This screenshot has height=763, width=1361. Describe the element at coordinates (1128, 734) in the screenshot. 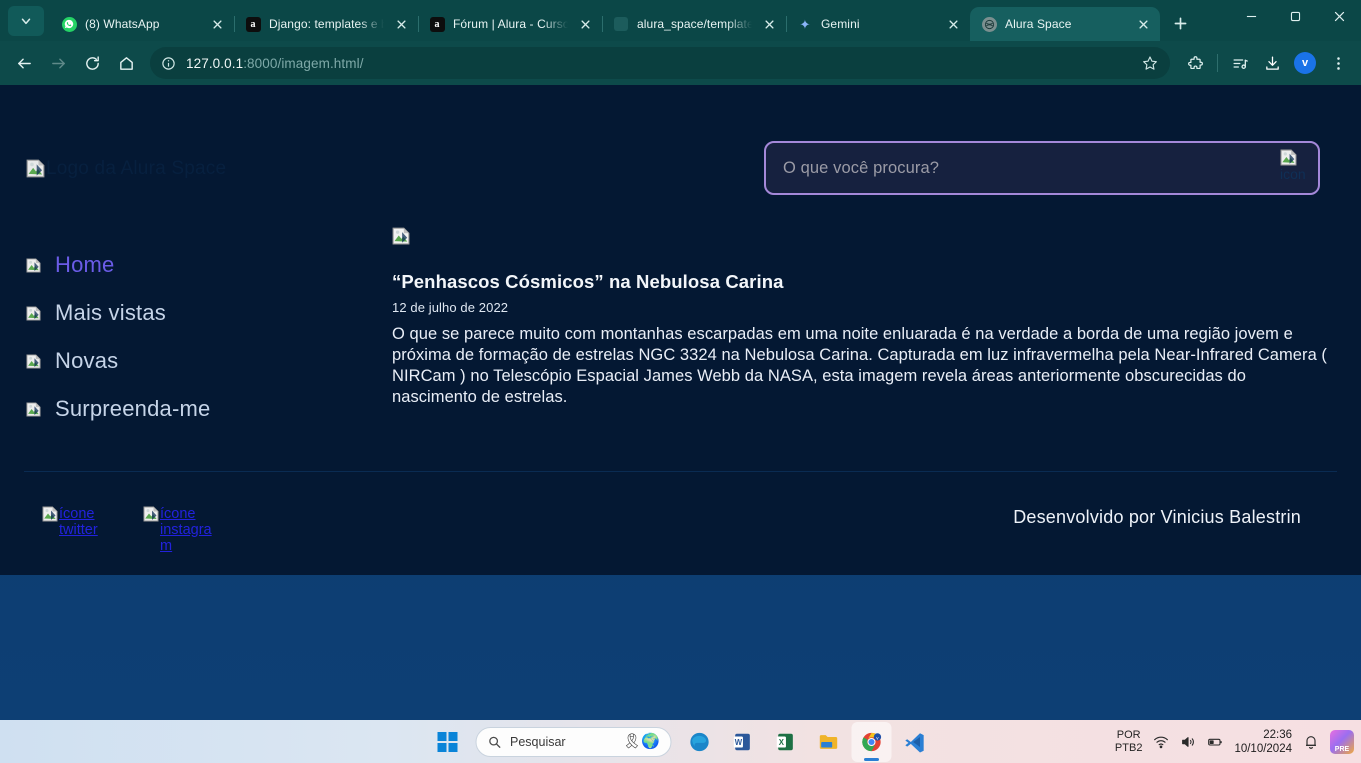

I see `language-line-1: POR` at that location.